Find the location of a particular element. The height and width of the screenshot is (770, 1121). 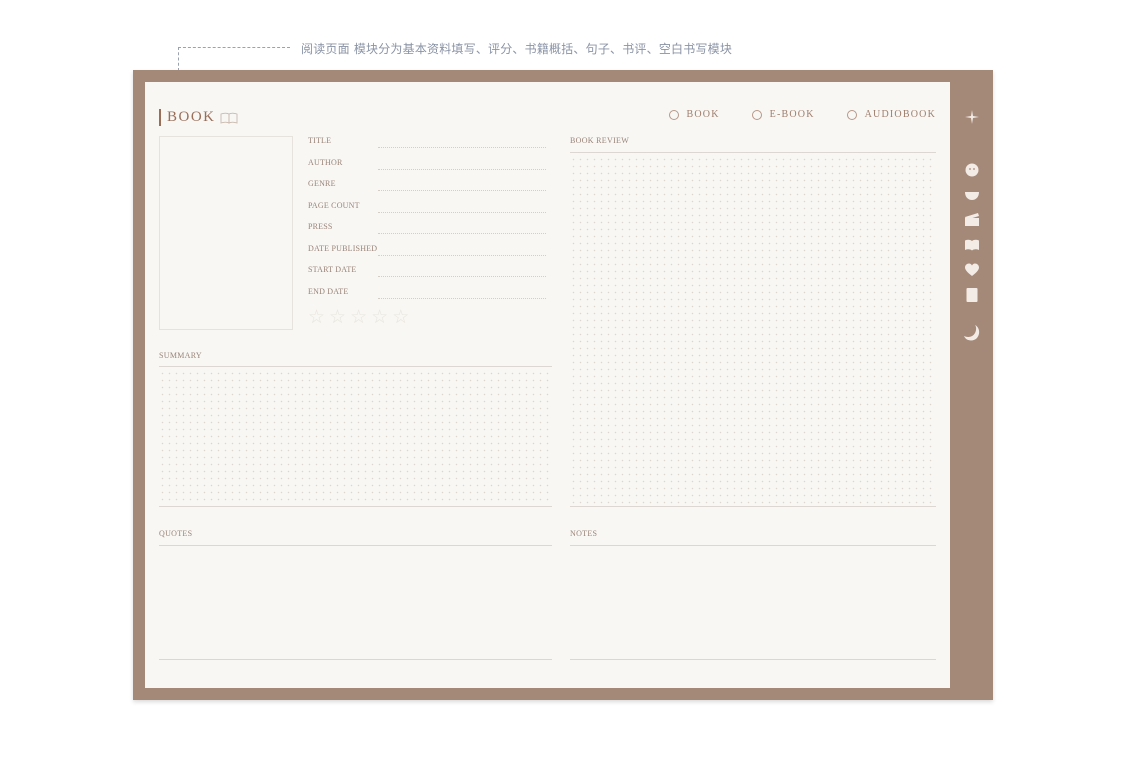

field-label: PAGE COUNT is located at coordinates (334, 205).